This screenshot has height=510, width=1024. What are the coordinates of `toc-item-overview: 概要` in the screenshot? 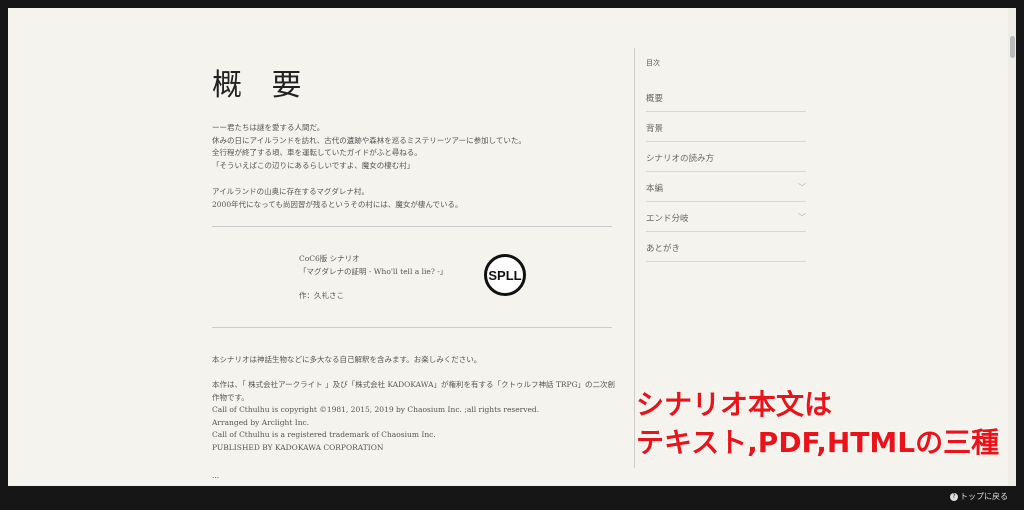 It's located at (726, 97).